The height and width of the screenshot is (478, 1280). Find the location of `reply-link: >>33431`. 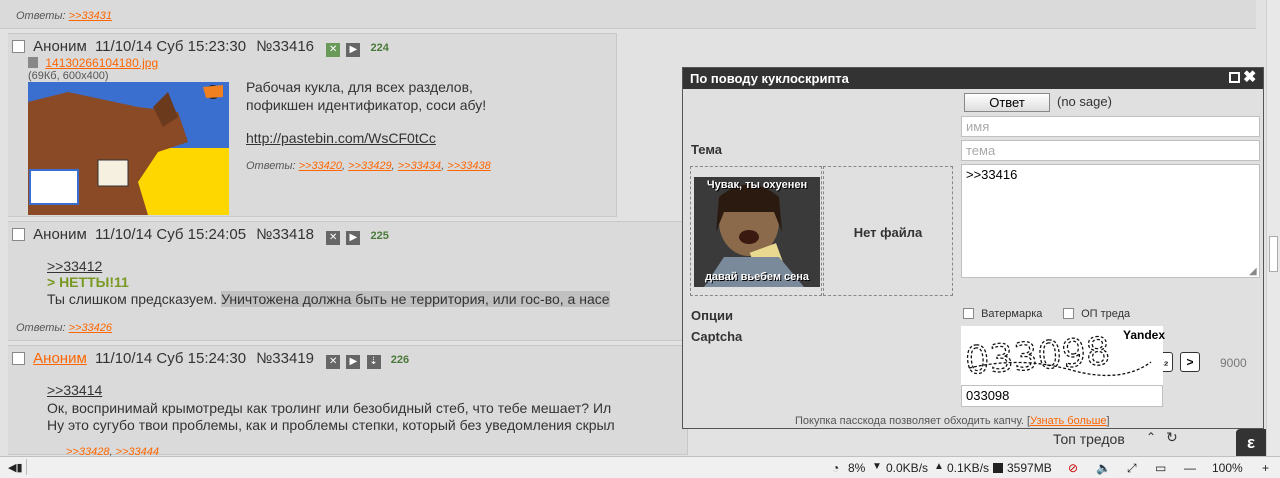

reply-link: >>33431 is located at coordinates (90, 16).